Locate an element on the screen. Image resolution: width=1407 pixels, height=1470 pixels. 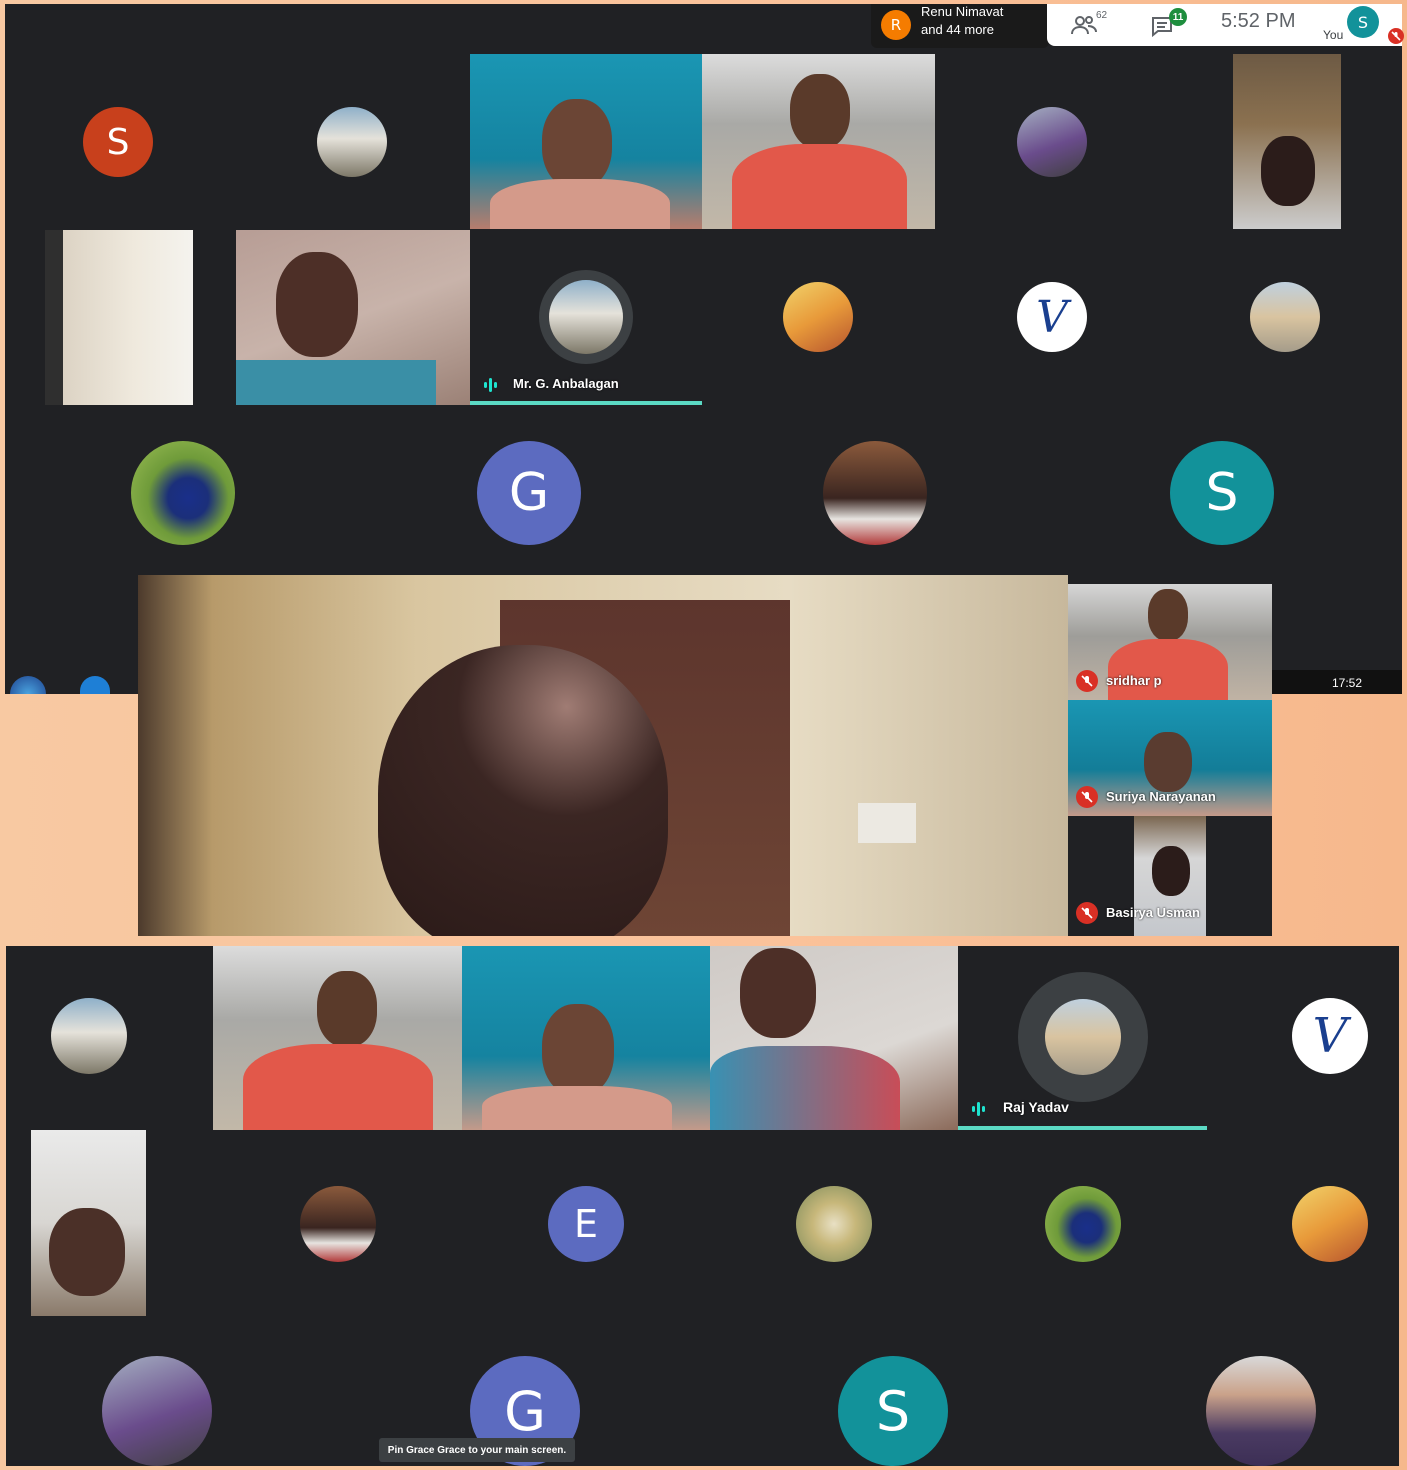
chat-badge: 11 is located at coordinates (1178, 17).